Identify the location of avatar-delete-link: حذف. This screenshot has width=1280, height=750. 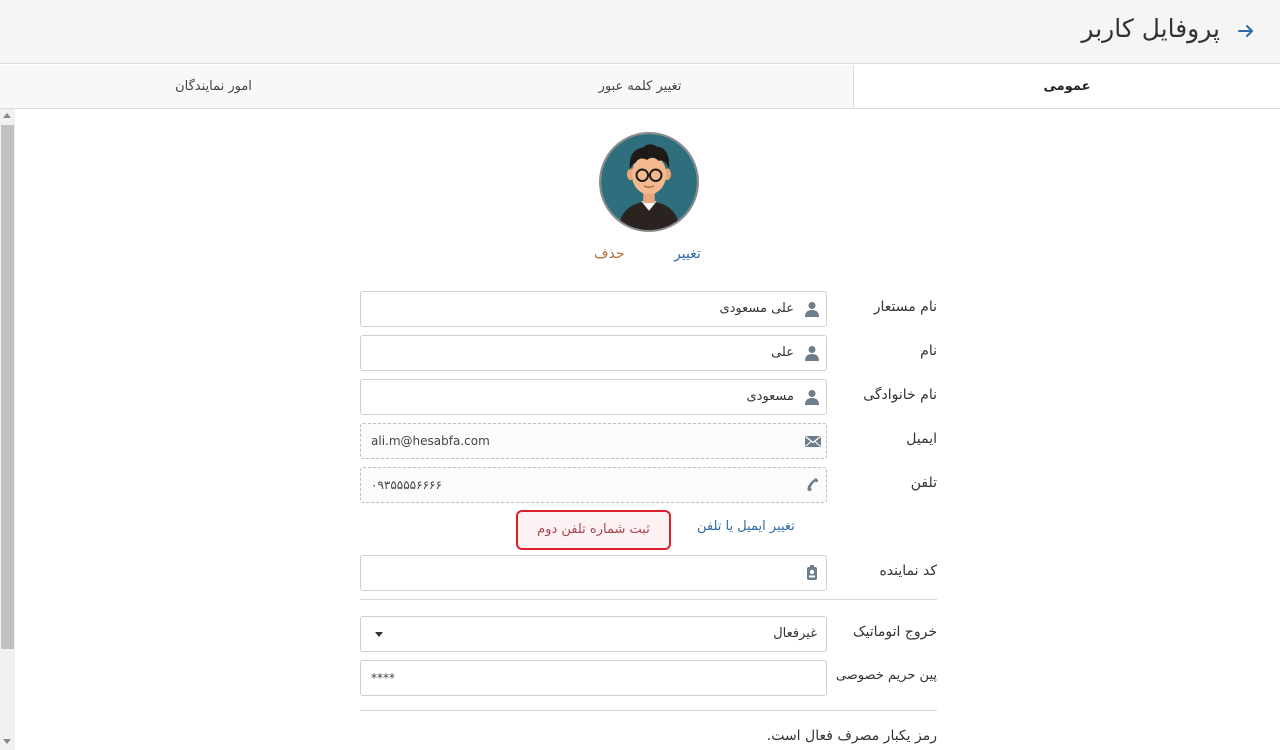
(609, 254).